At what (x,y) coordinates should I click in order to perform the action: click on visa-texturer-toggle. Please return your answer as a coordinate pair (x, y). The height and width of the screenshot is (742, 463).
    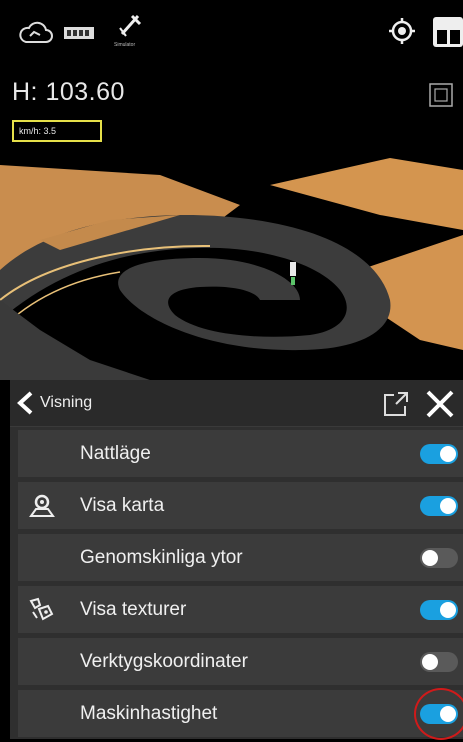
    Looking at the image, I should click on (439, 610).